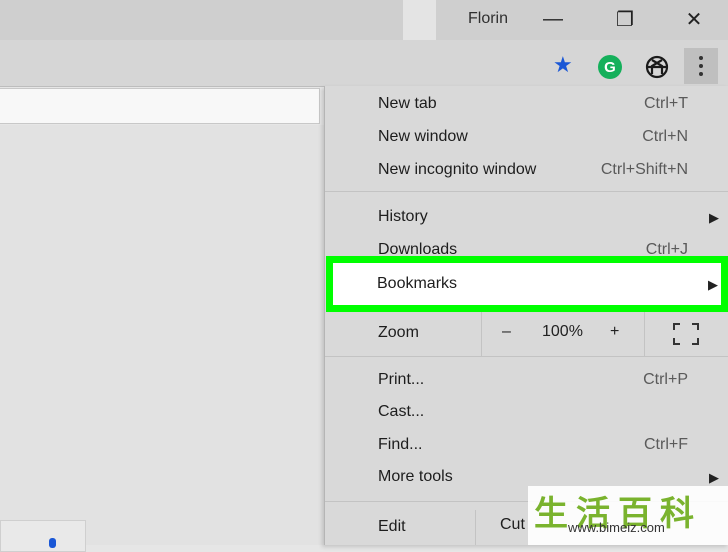  I want to click on page-blue-marker, so click(52, 543).